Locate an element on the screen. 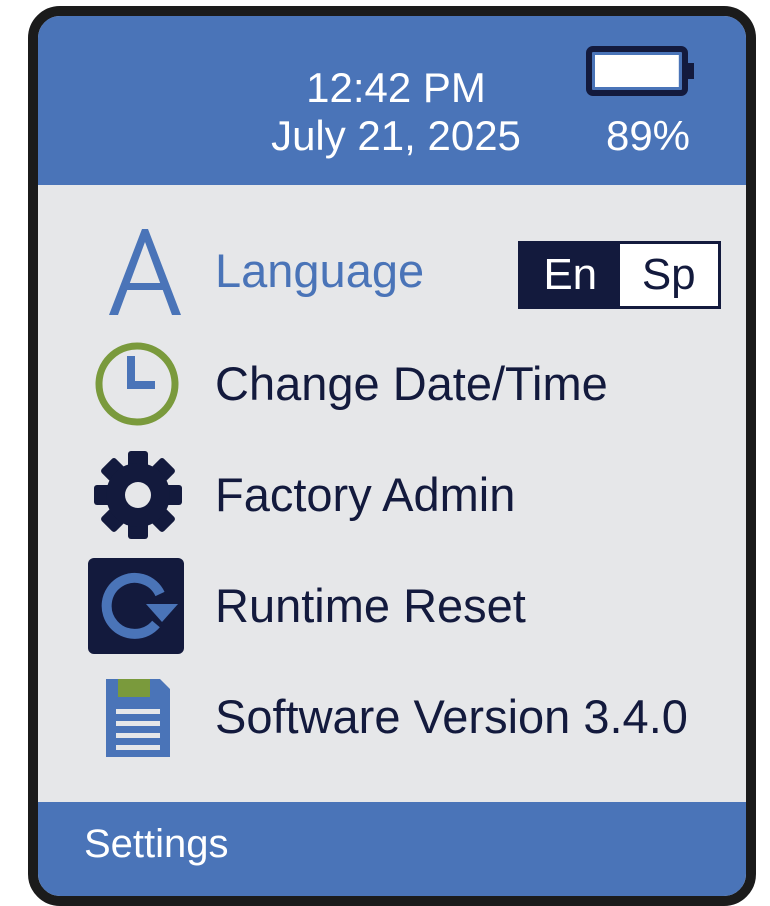  menu-item-runtime-reset: Runtime Reset is located at coordinates (392, 606).